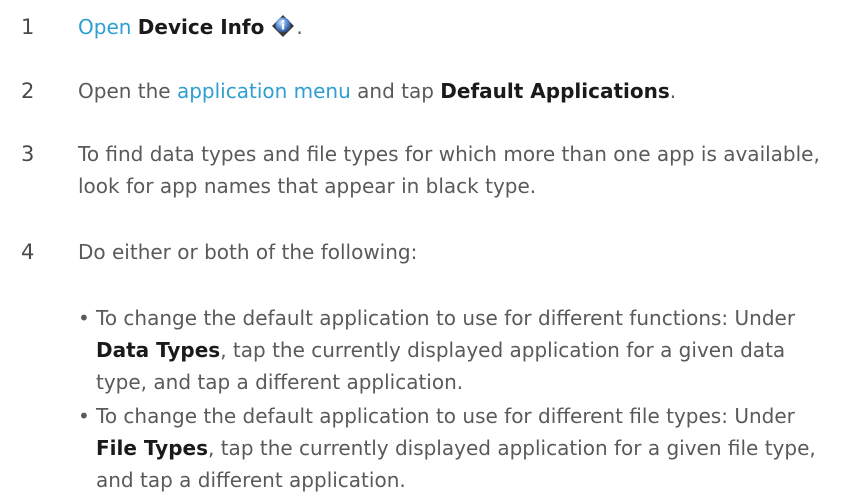  Describe the element at coordinates (152, 448) in the screenshot. I see `file-types-label: File Types` at that location.